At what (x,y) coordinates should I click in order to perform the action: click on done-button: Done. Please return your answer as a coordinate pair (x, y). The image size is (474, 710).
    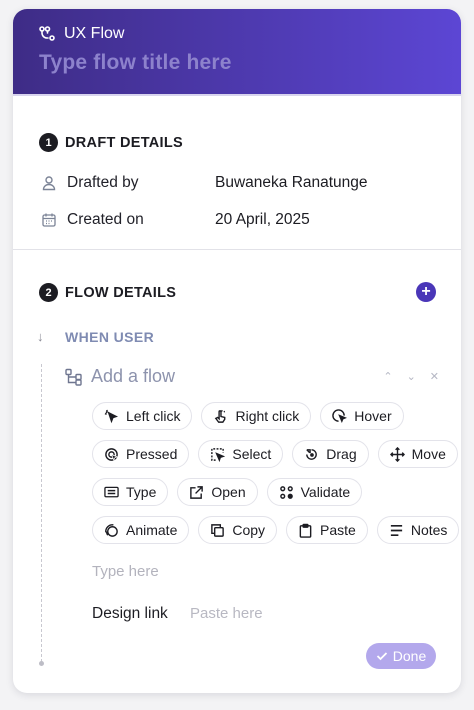
    Looking at the image, I should click on (401, 656).